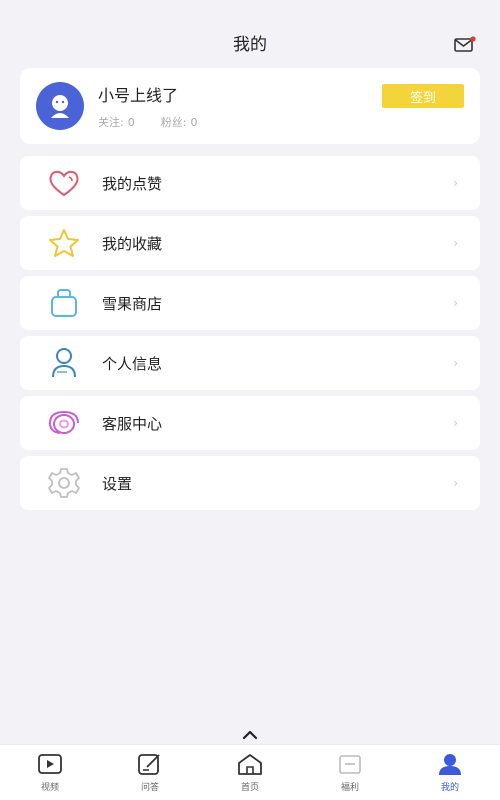 This screenshot has height=800, width=500. What do you see at coordinates (449, 788) in the screenshot?
I see `tab-label: 我的` at bounding box center [449, 788].